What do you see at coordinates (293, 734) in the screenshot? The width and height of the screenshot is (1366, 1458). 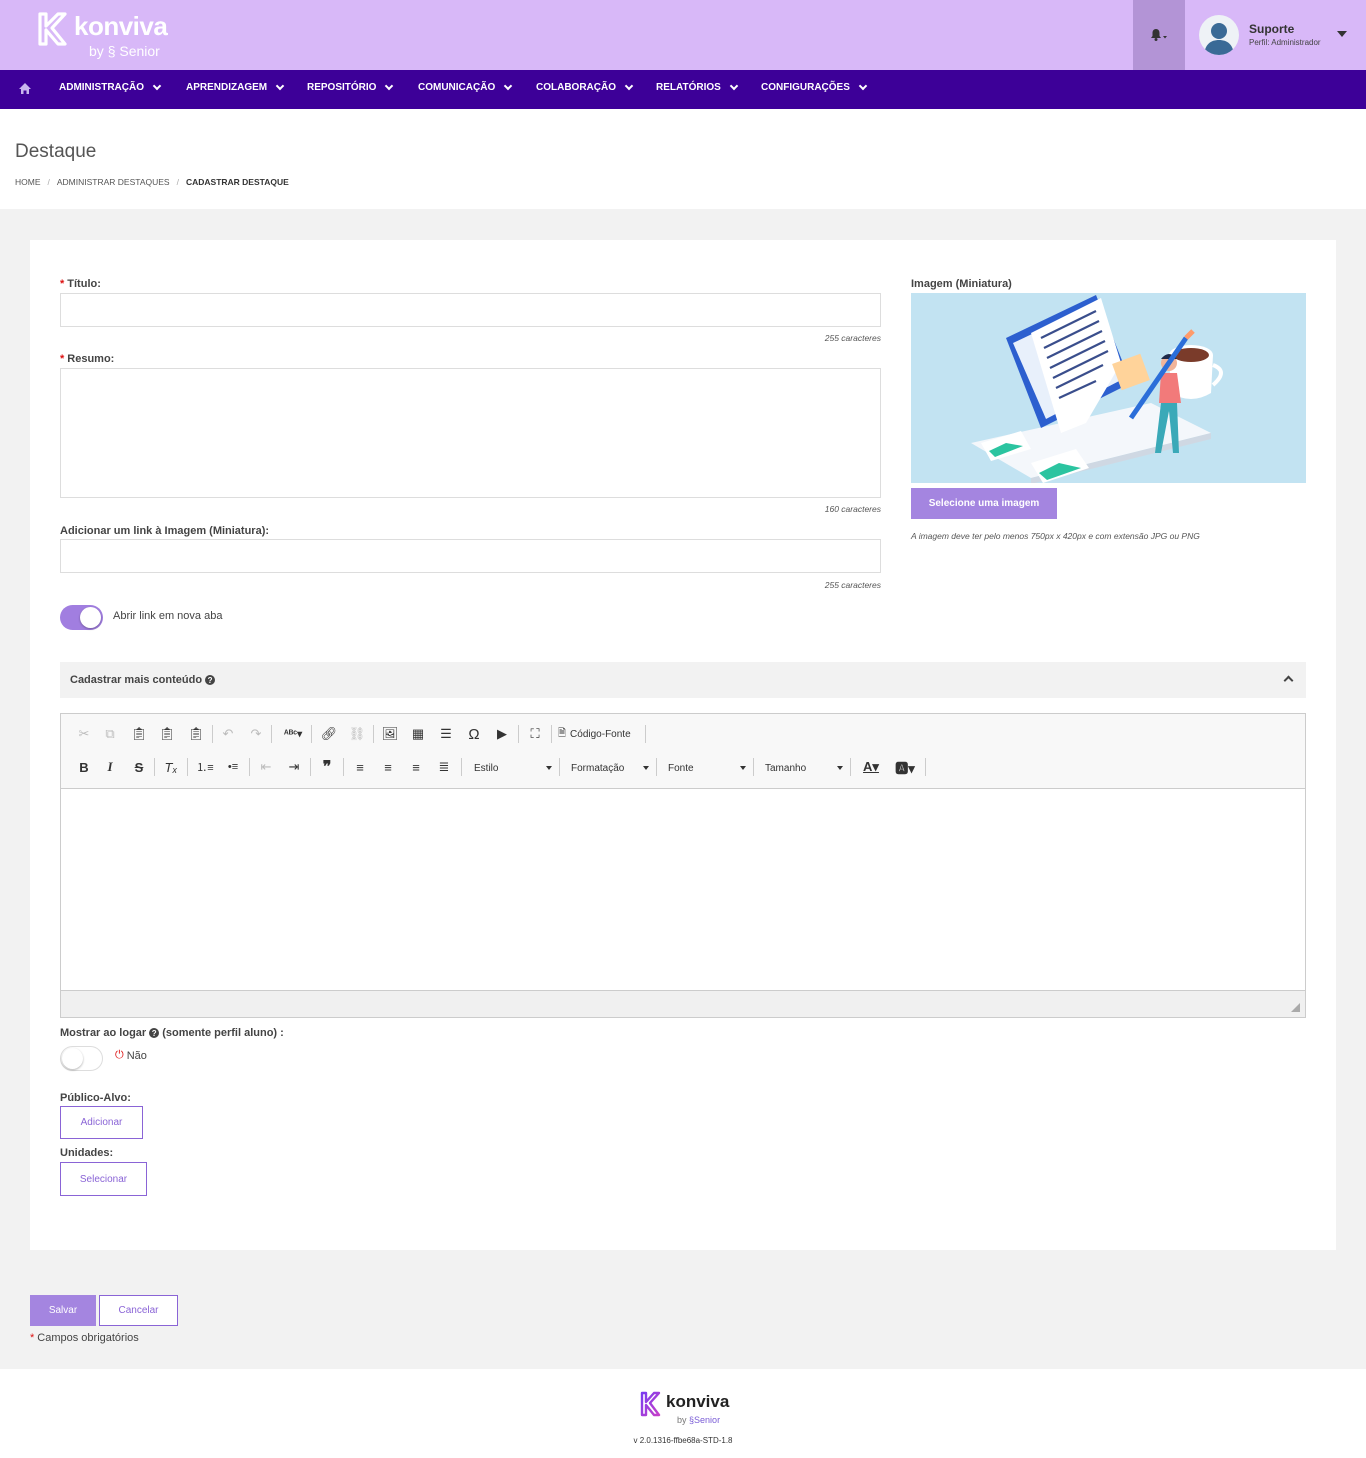 I see `spellcheck-icon: ᴬᴮᶜ▾` at bounding box center [293, 734].